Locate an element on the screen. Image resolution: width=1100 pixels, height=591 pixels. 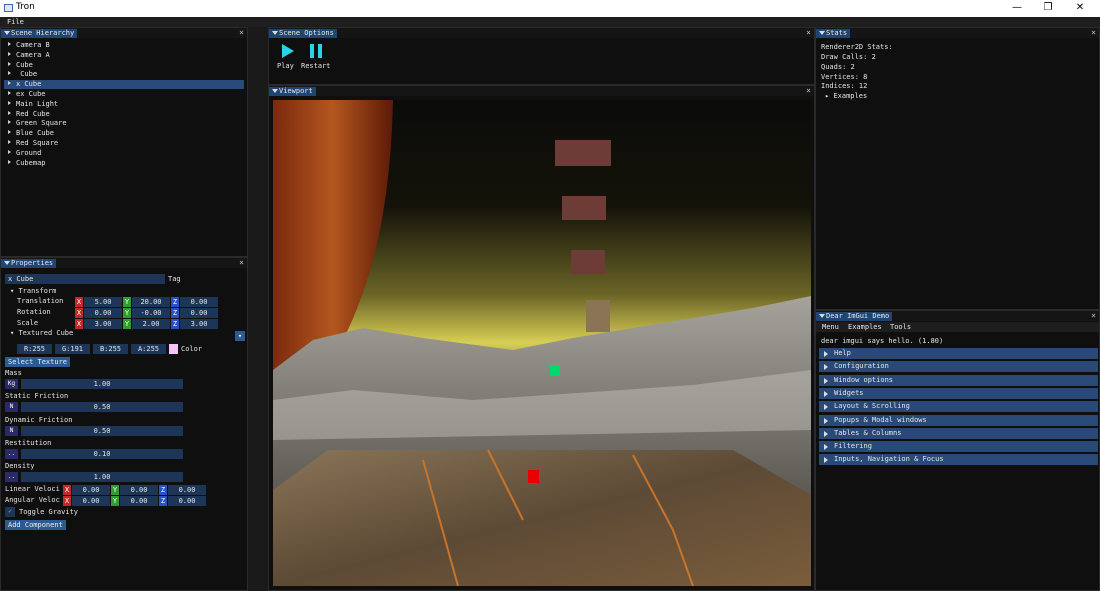
rotation-y-input: -0.00 is located at coordinates (151, 313).